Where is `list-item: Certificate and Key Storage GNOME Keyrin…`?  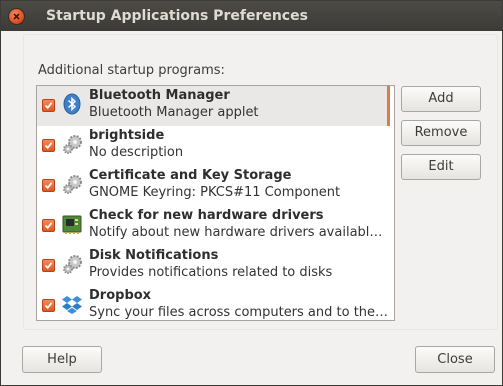 list-item: Certificate and Key Storage GNOME Keyrin… is located at coordinates (213, 186).